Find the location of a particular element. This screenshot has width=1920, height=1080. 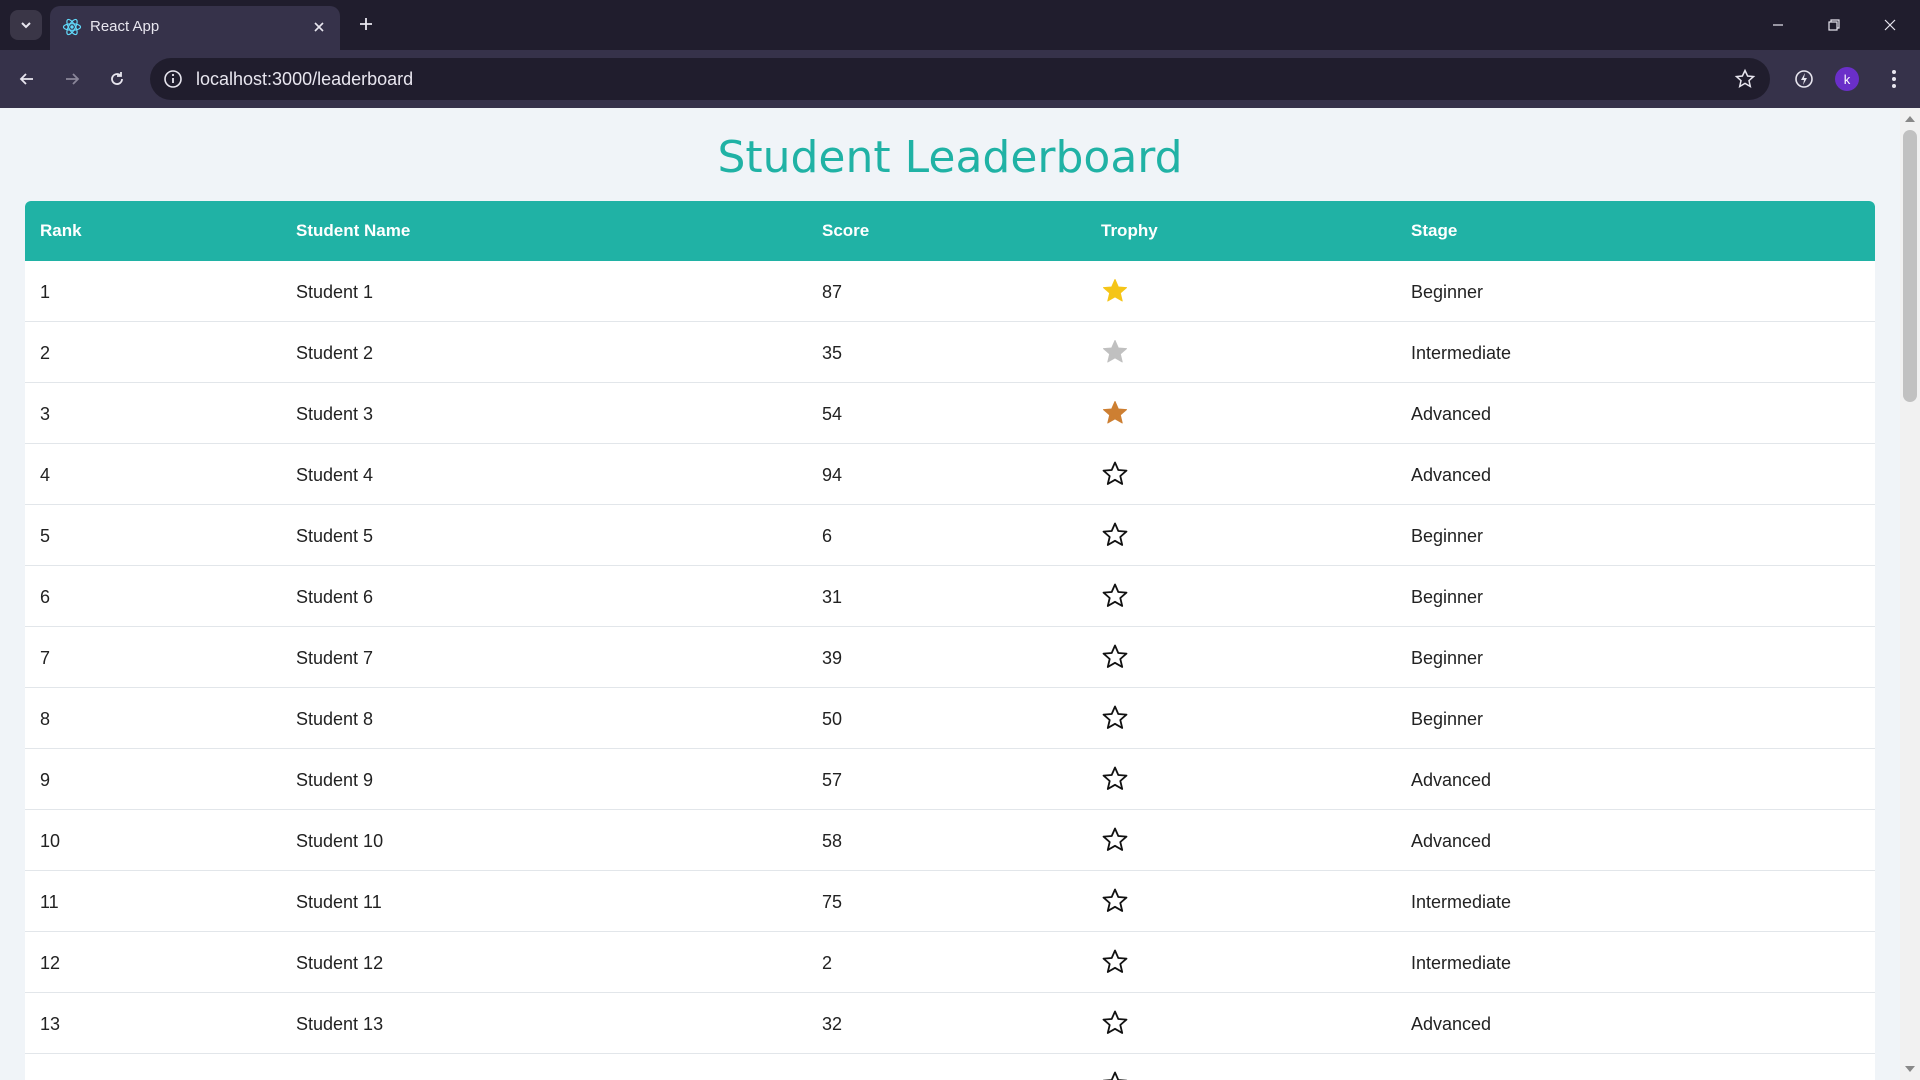

url-text: localhost:3000/leaderboard is located at coordinates (304, 79).